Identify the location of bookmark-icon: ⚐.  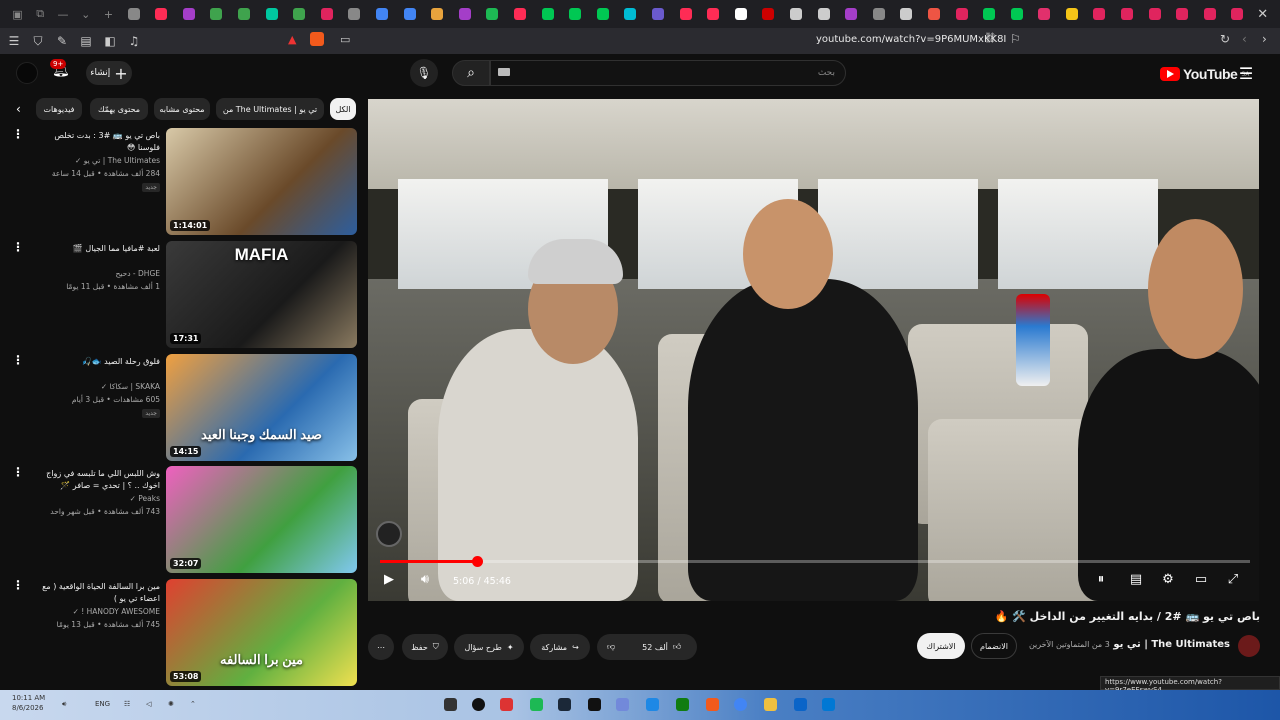
(1015, 39).